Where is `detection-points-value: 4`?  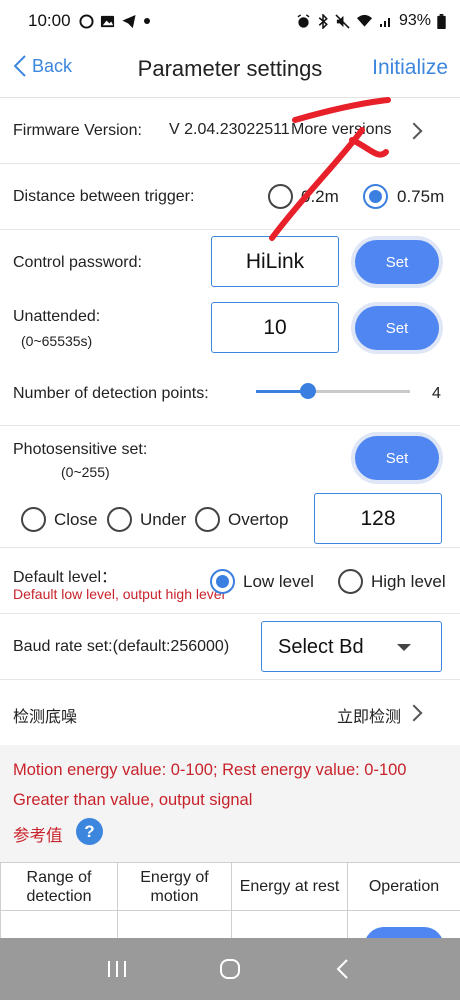 detection-points-value: 4 is located at coordinates (436, 393).